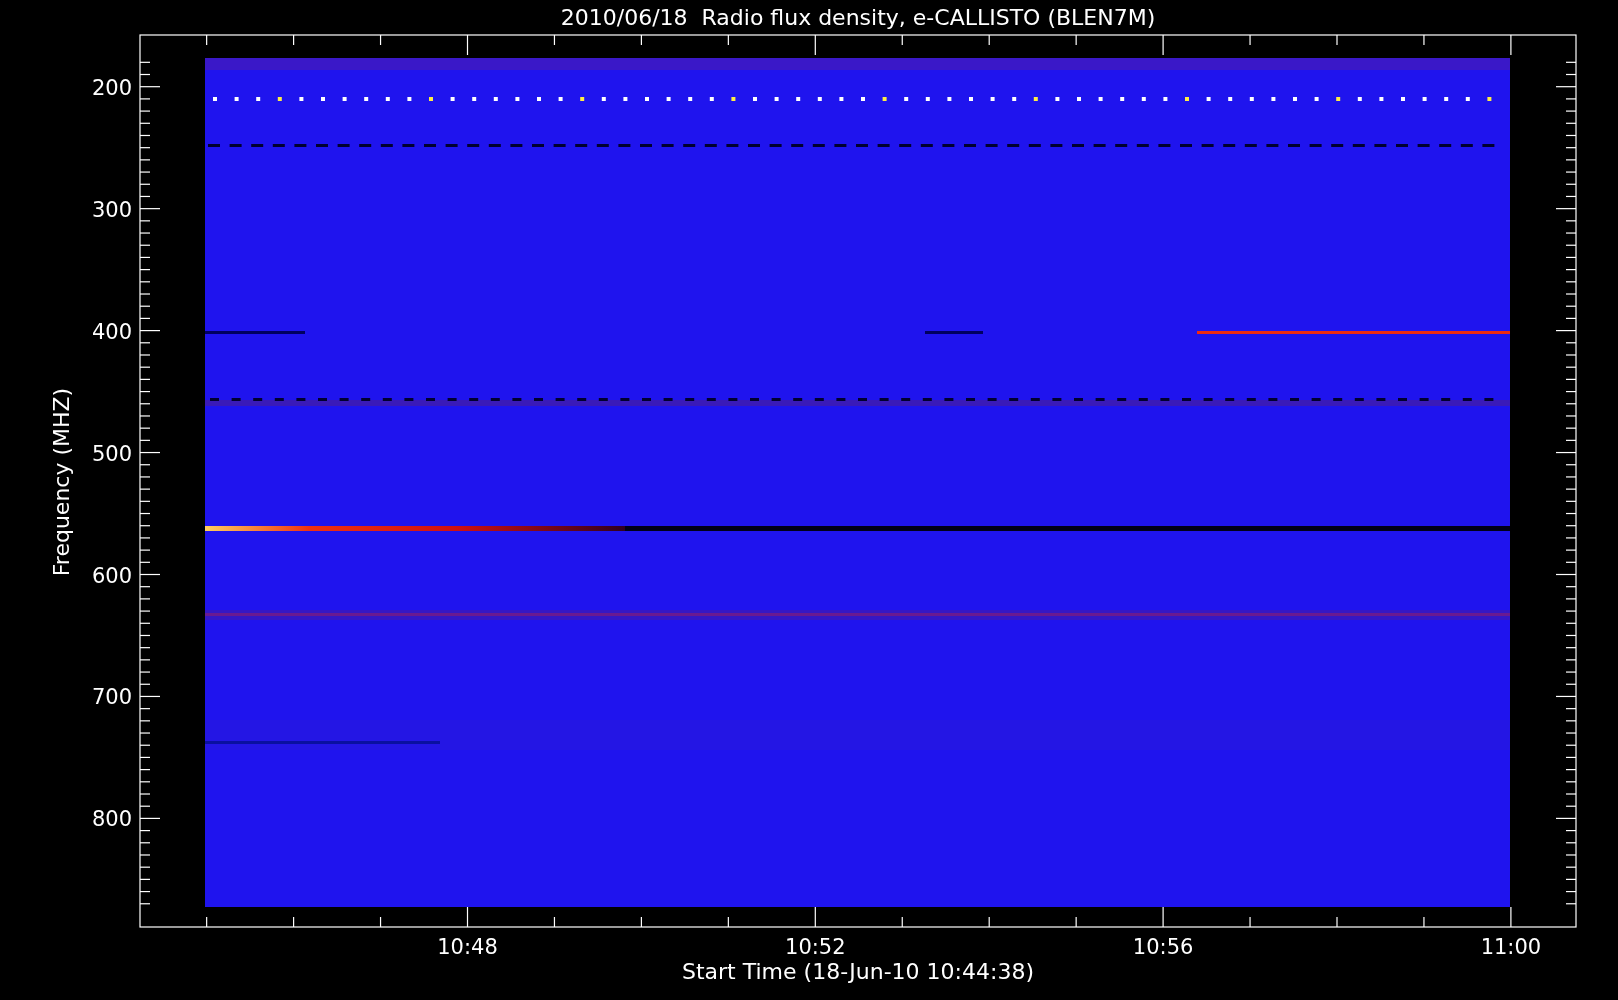 The height and width of the screenshot is (1000, 1618). Describe the element at coordinates (111, 331) in the screenshot. I see `axis-tick-label: 400` at that location.